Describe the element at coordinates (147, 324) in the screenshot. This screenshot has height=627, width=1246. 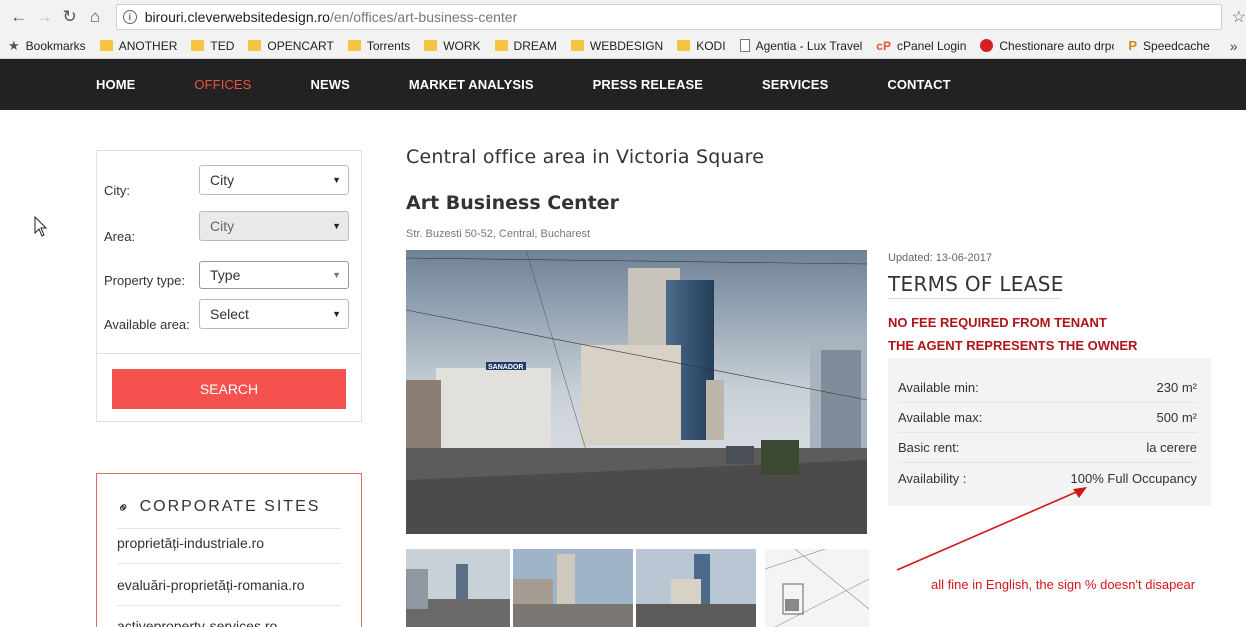
I see `available-area-label: Available area:` at that location.